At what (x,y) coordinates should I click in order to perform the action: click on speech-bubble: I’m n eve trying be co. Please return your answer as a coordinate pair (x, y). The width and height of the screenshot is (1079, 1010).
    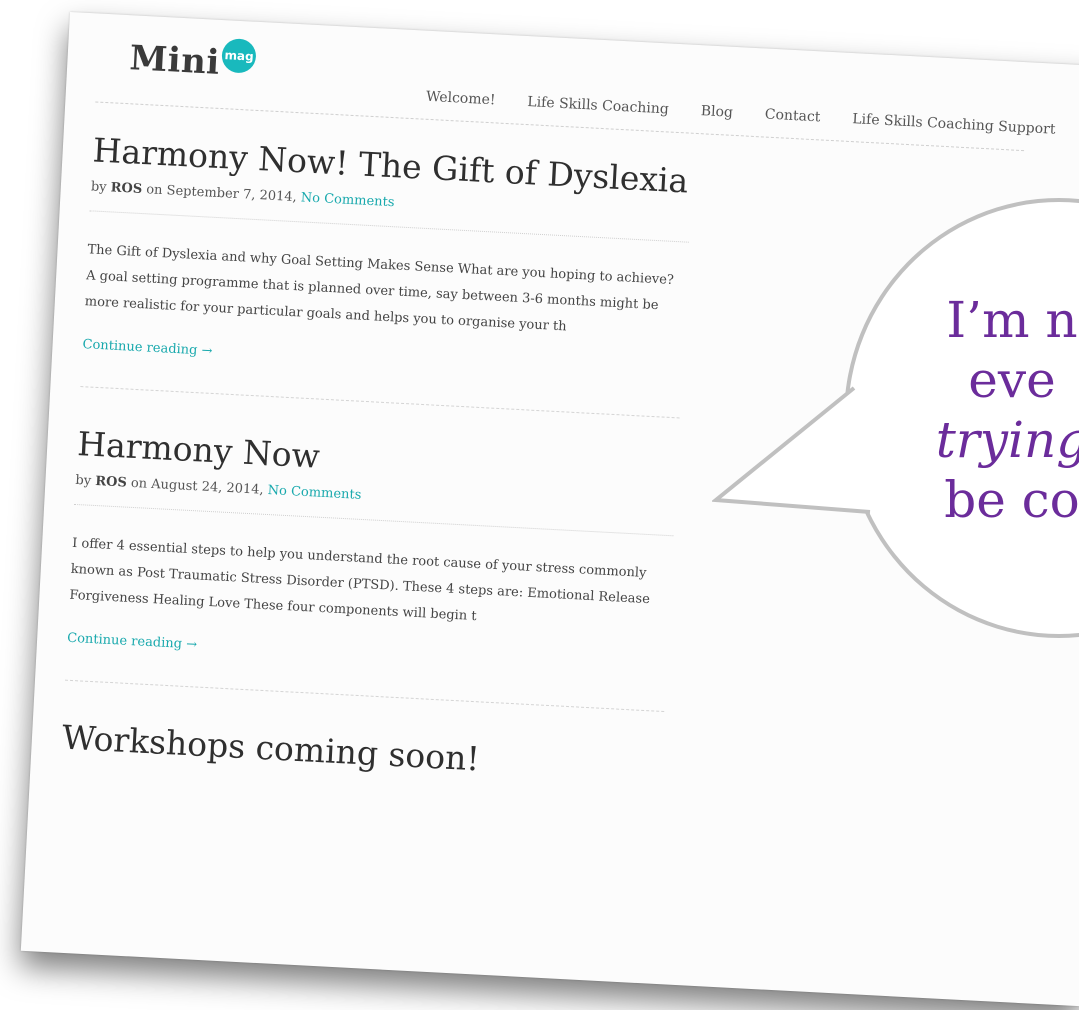
    Looking at the image, I should click on (895, 418).